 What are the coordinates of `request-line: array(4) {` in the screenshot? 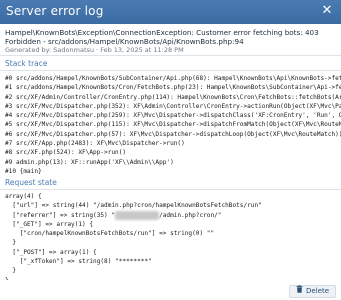 It's located at (23, 196).